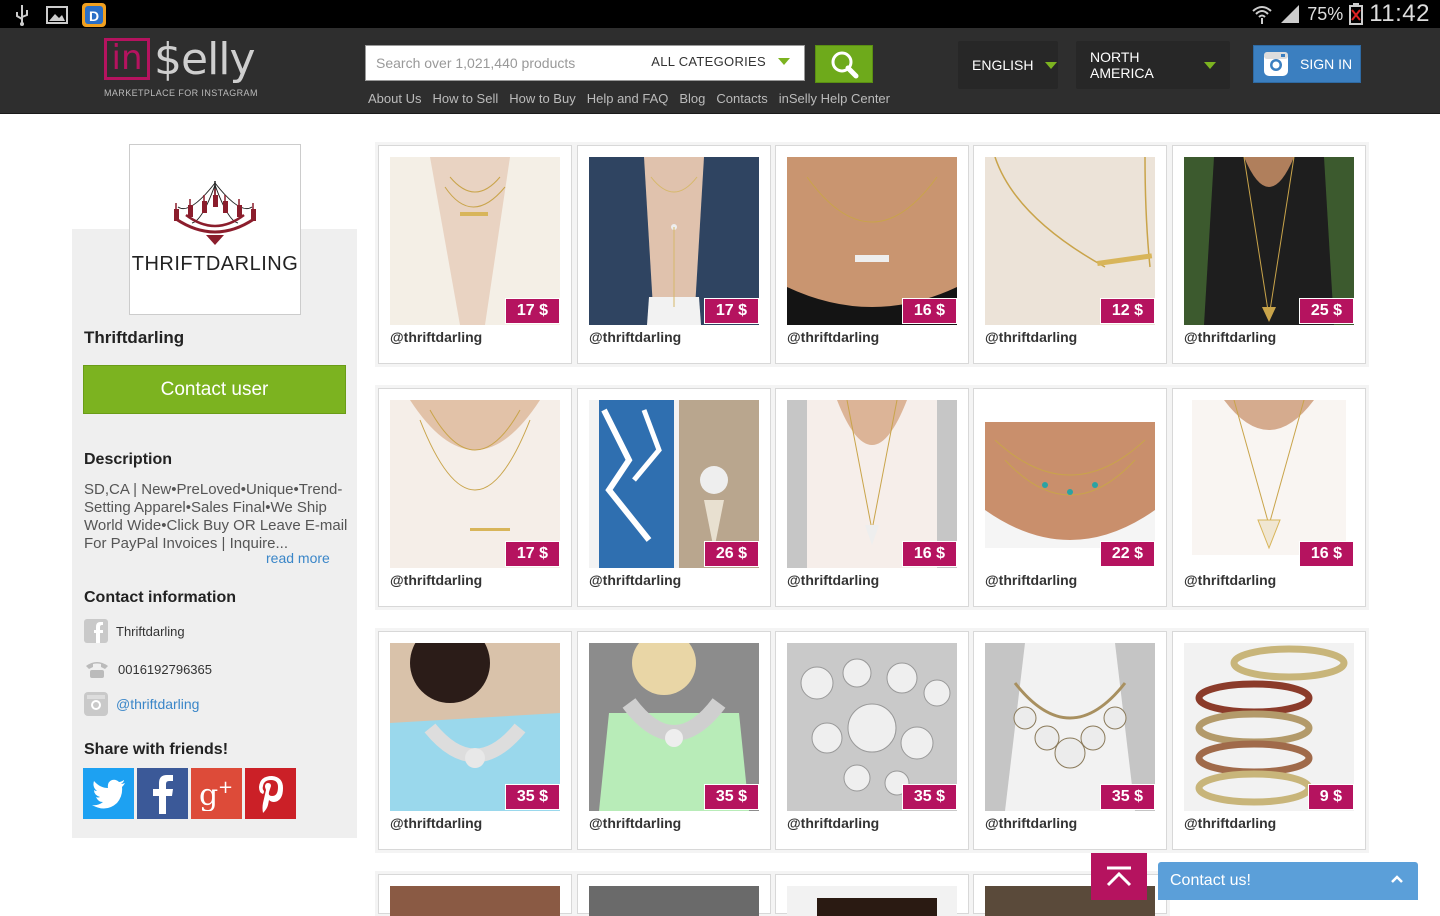 Image resolution: width=1440 pixels, height=916 pixels. I want to click on description-title: Description, so click(128, 459).